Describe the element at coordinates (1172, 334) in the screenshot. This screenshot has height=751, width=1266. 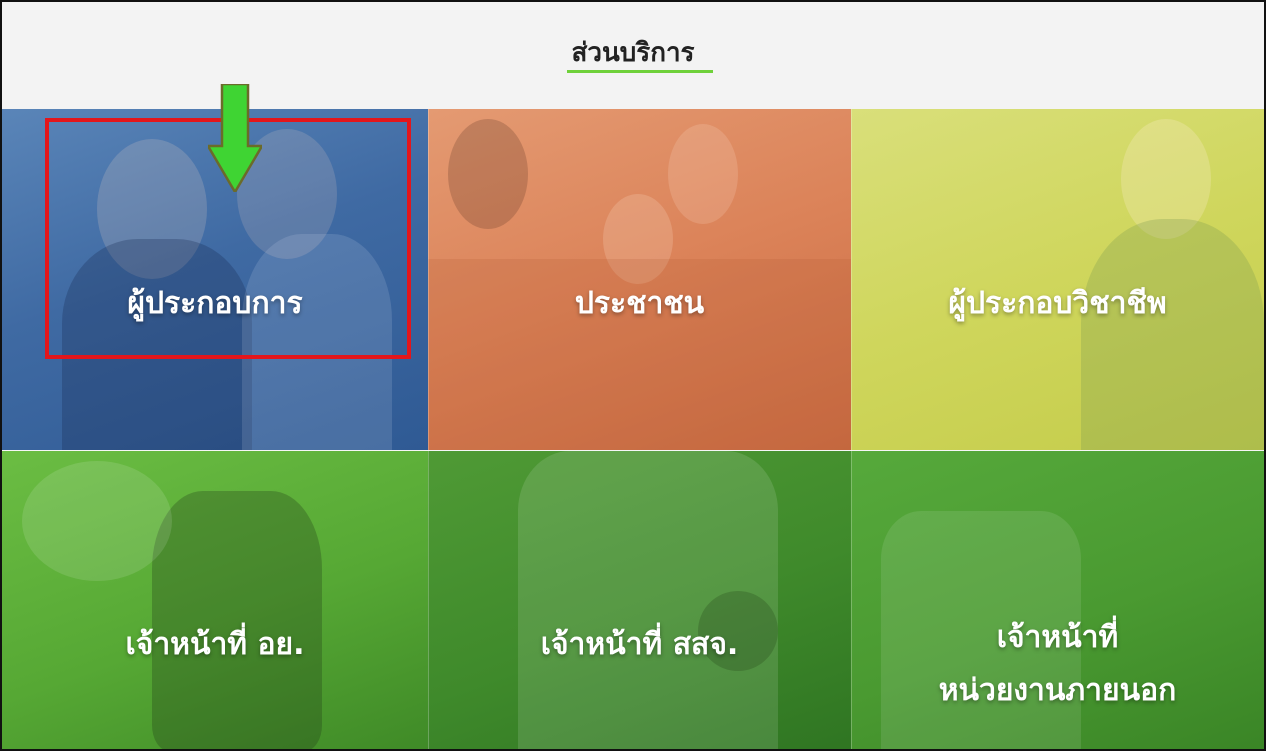
I see `scrubs-silhouette` at that location.